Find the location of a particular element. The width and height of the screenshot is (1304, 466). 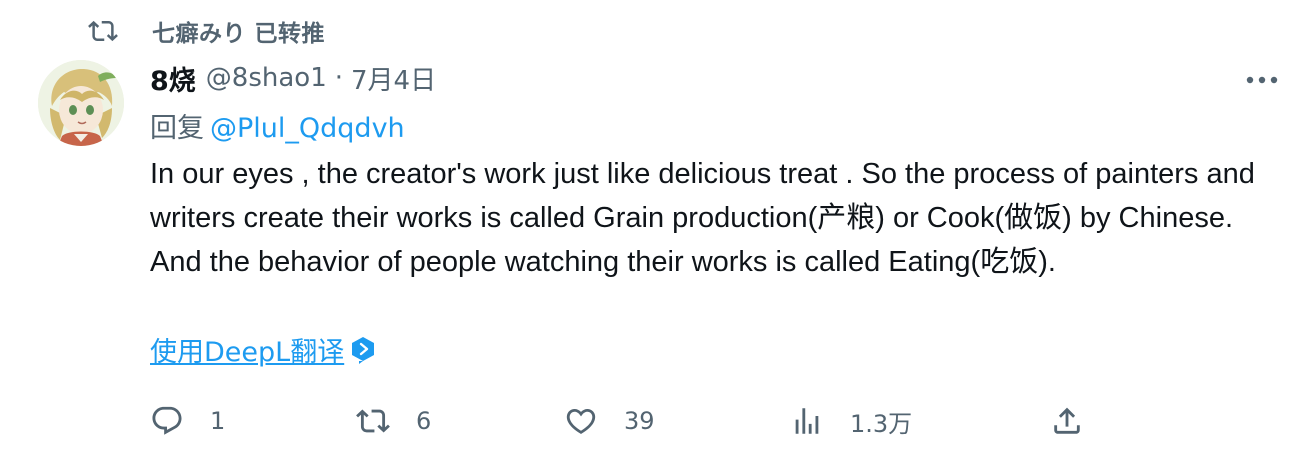

translate-row: 使用DeepL翻译 is located at coordinates (263, 349).